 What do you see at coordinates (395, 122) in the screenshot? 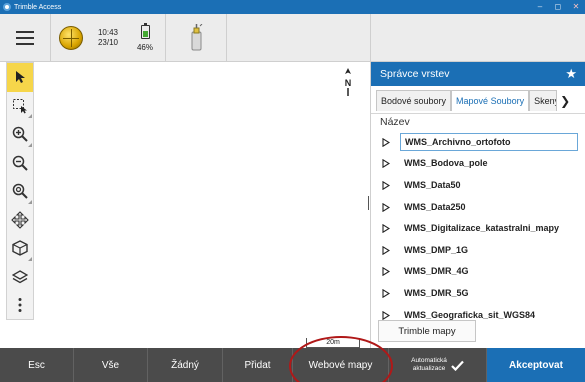
I see `column-header-name: Název` at bounding box center [395, 122].